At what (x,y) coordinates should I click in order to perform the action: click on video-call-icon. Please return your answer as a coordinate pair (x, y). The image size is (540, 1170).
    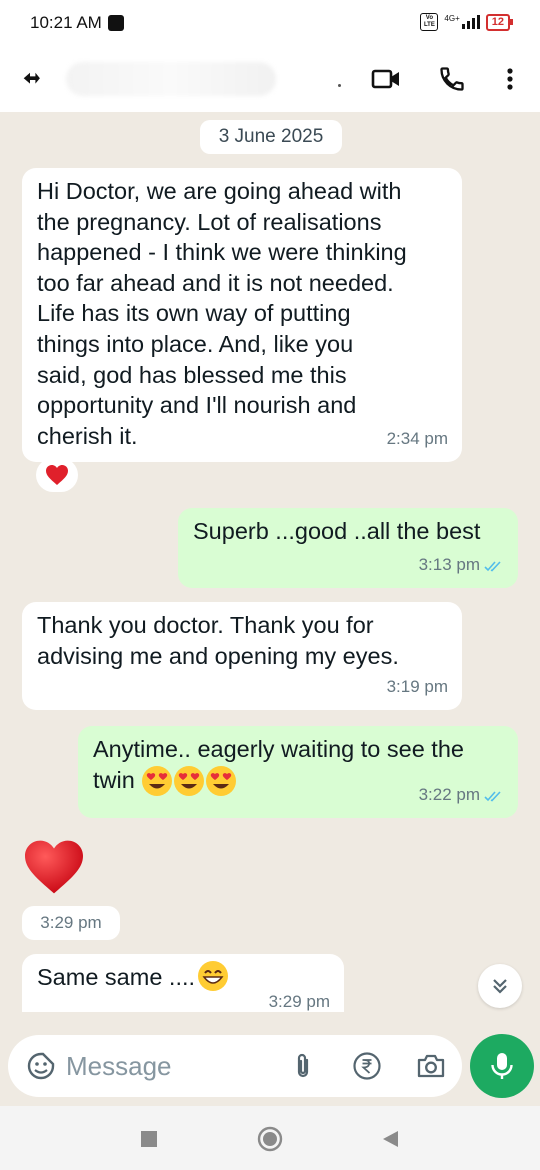
    Looking at the image, I should click on (386, 79).